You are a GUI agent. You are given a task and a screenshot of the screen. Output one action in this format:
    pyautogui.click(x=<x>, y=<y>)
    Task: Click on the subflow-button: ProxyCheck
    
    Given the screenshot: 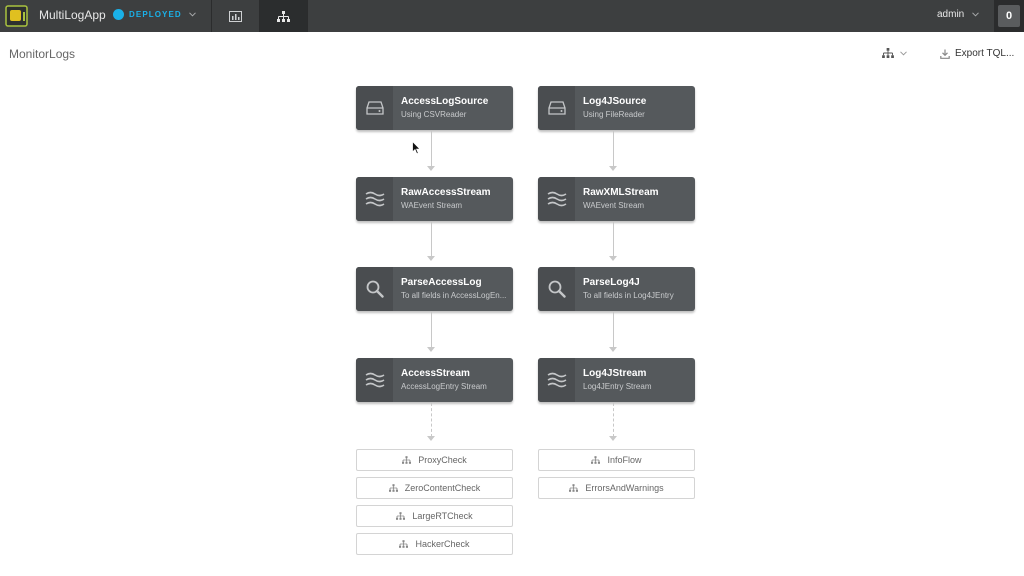 What is the action you would take?
    pyautogui.click(x=434, y=460)
    